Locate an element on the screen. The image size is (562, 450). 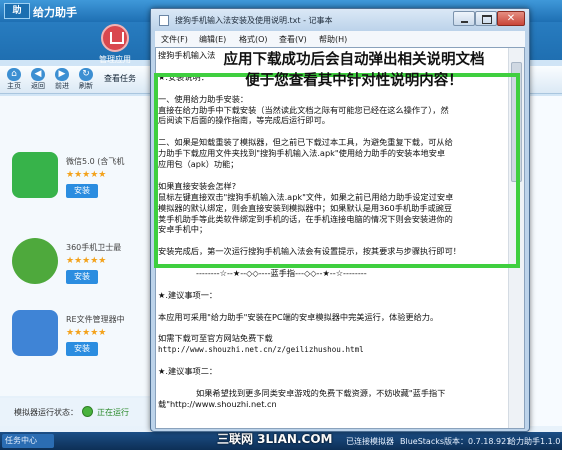
app-title: 给力助手 is located at coordinates (55, 12).